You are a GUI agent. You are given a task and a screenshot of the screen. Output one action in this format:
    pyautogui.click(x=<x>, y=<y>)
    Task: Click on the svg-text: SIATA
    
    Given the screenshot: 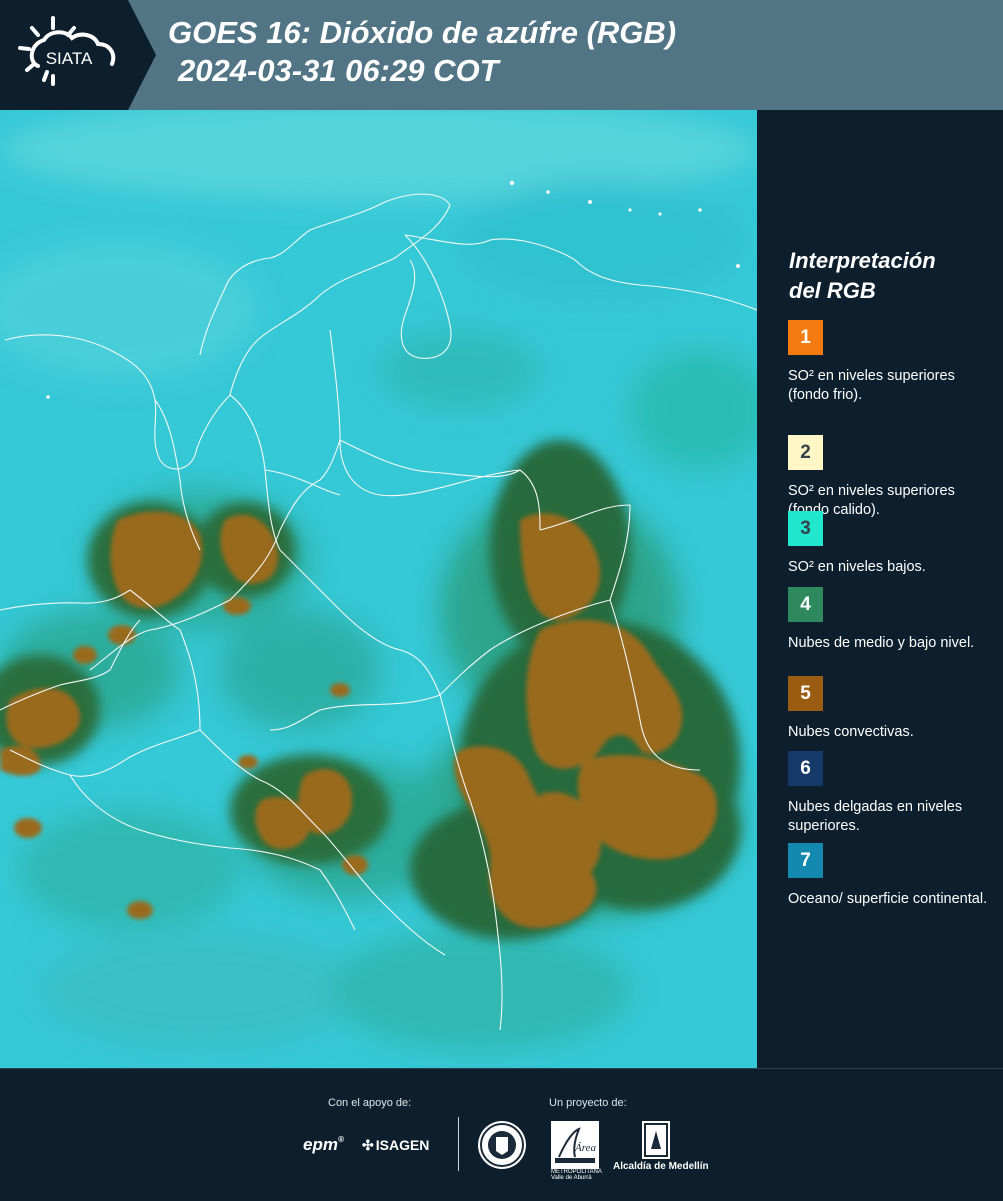 What is the action you would take?
    pyautogui.click(x=69, y=58)
    